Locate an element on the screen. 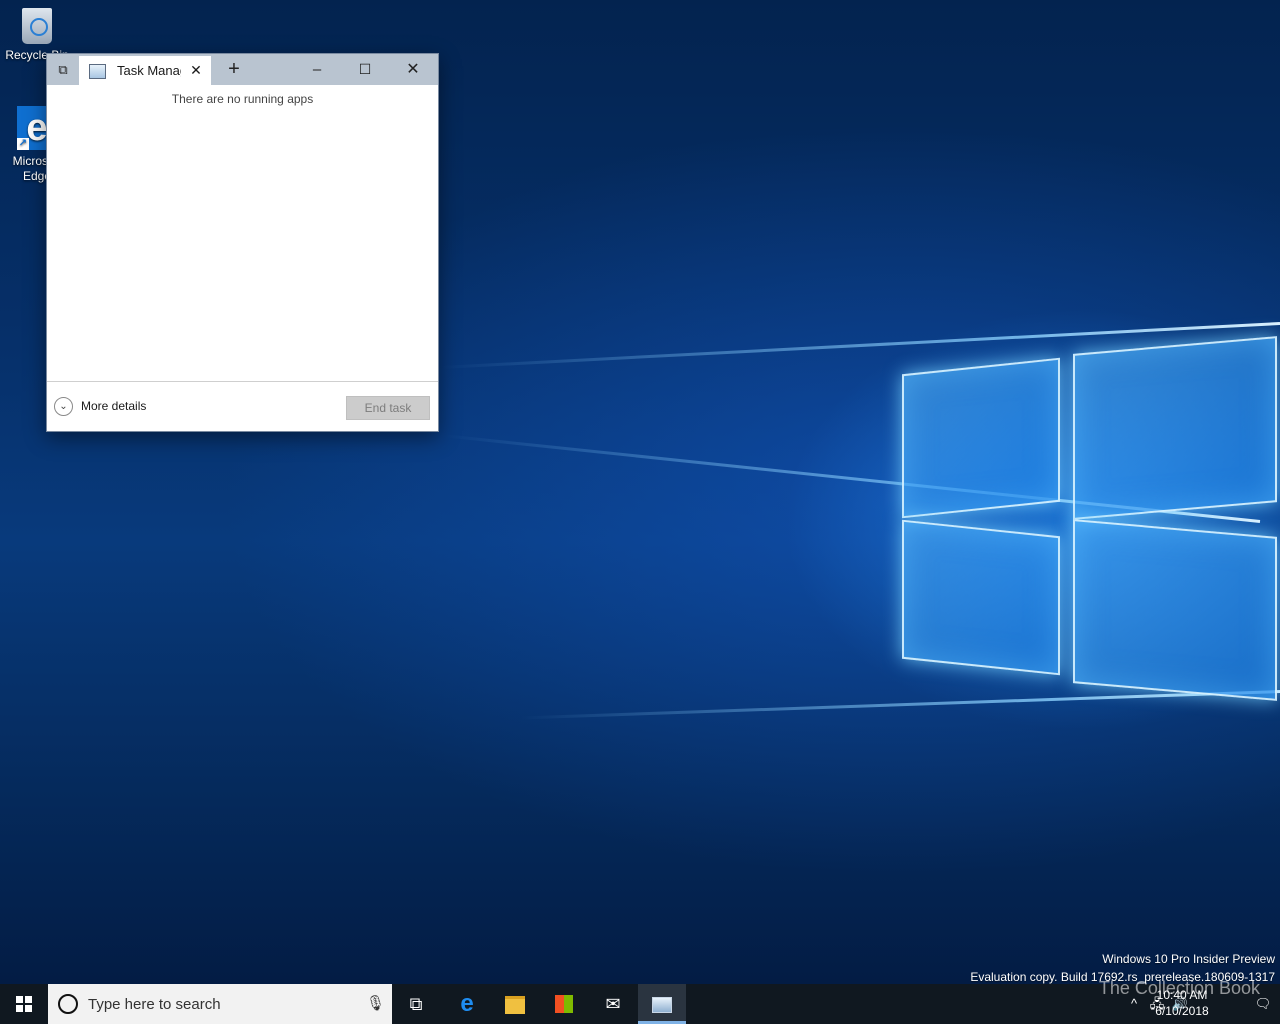  tab-title: Task Manager is located at coordinates (149, 70).